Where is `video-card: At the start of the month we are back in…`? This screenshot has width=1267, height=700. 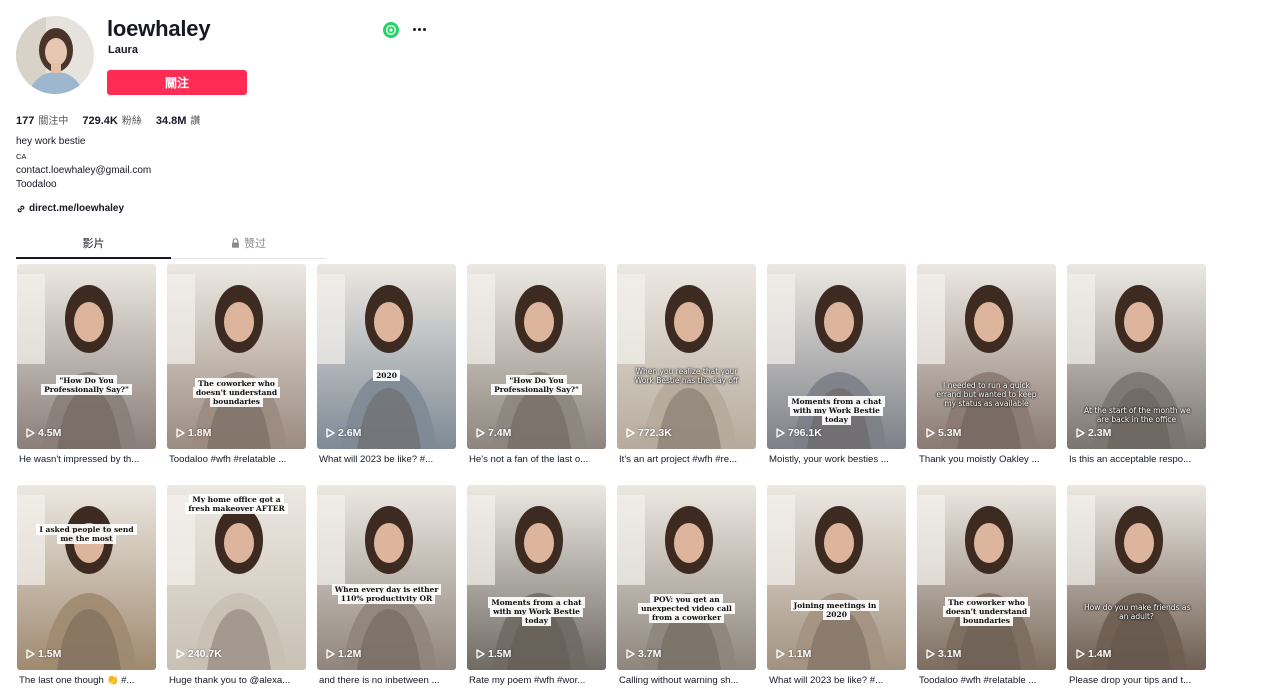 video-card: At the start of the month we are back in… is located at coordinates (1136, 364).